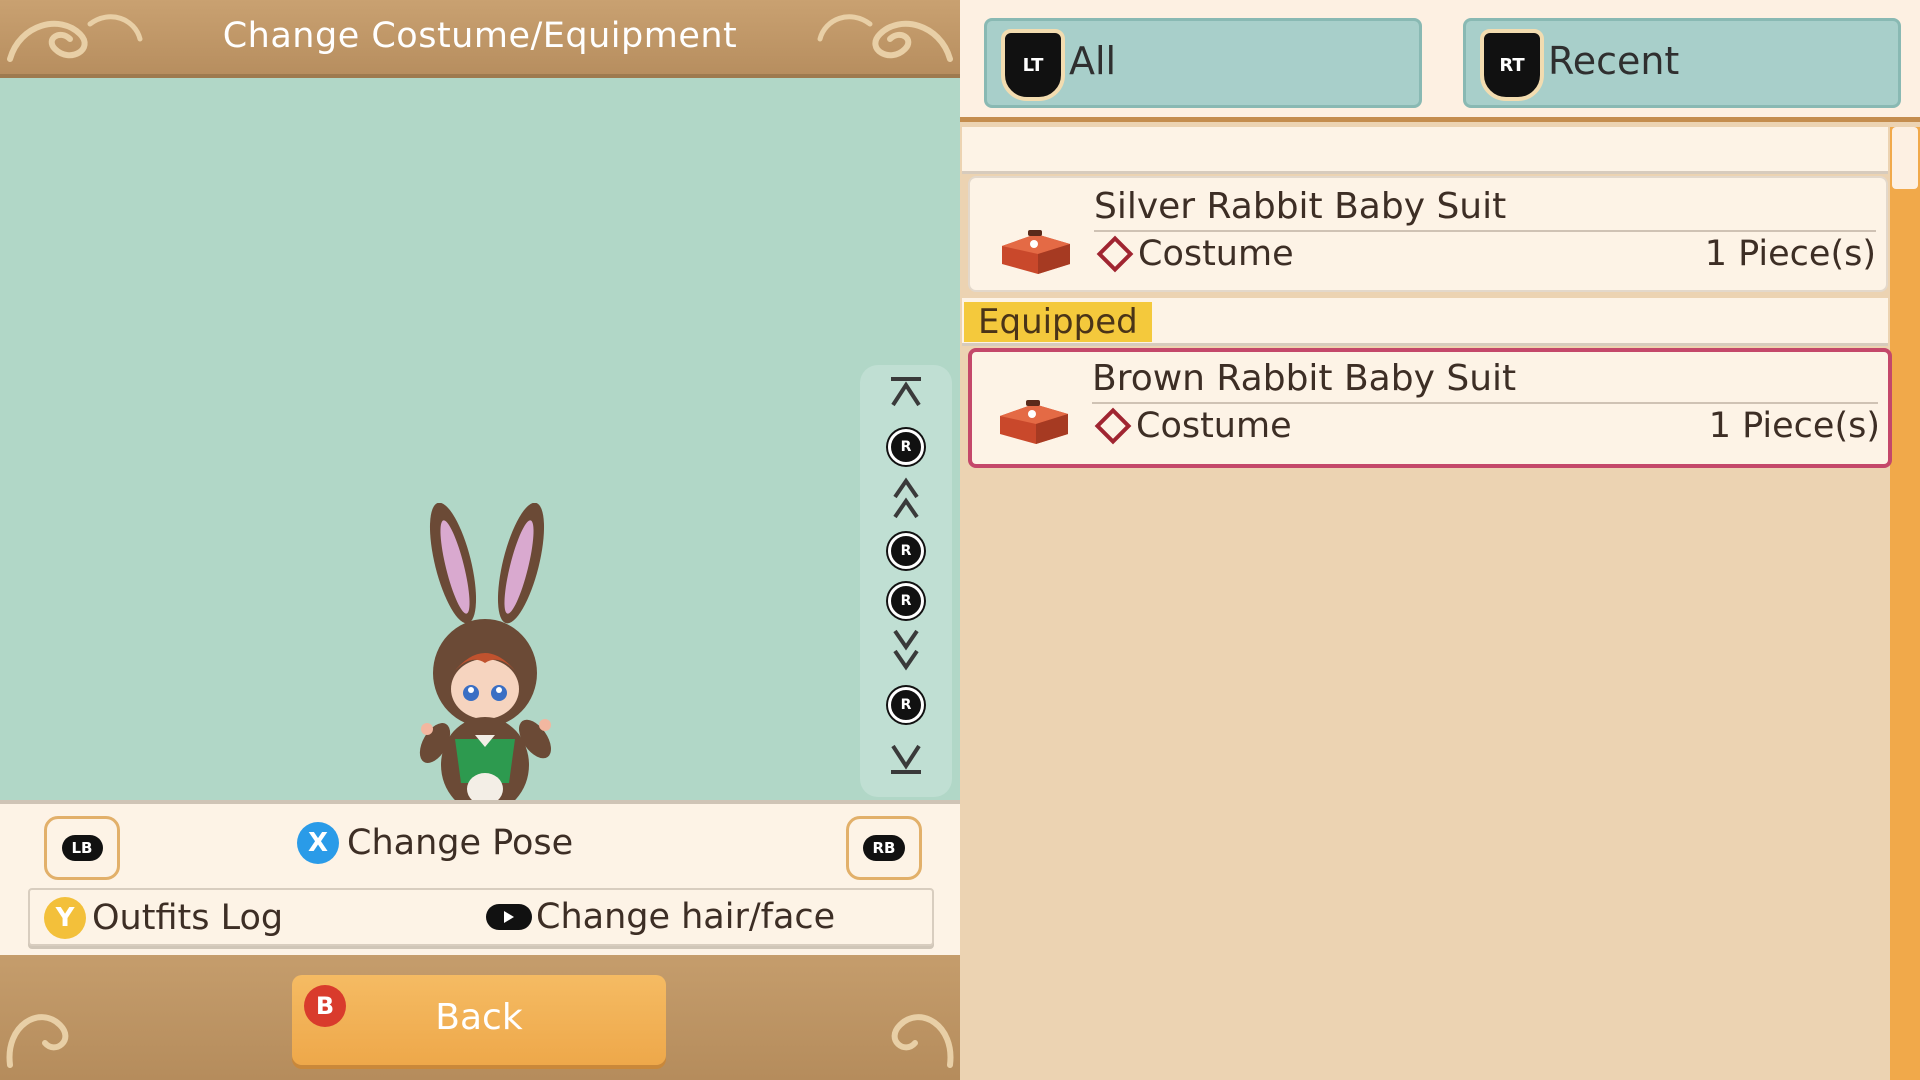 Image resolution: width=1920 pixels, height=1080 pixels. I want to click on x-button-icon: X, so click(318, 843).